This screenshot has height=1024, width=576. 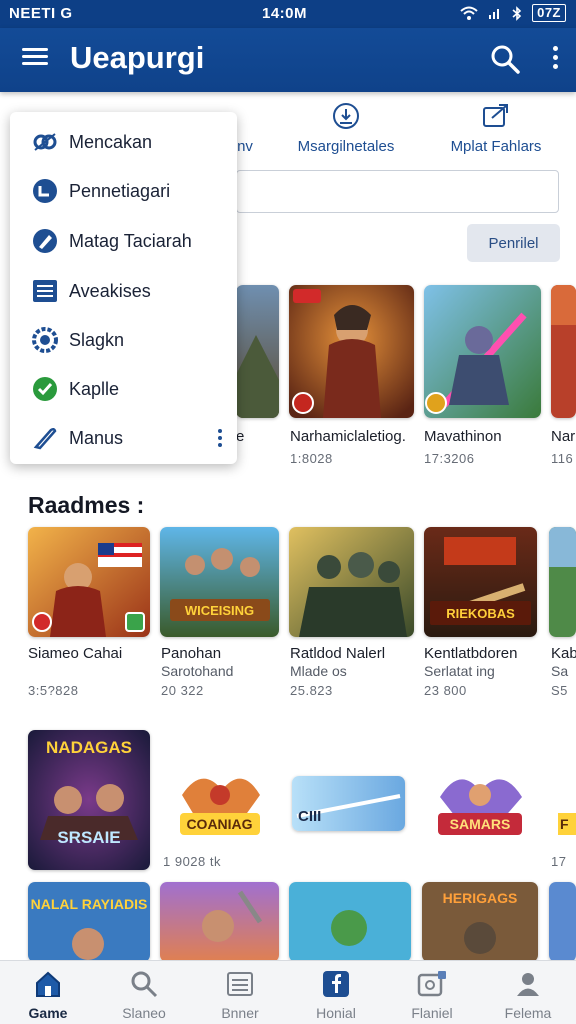 What do you see at coordinates (559, 690) in the screenshot?
I see `game-count: S5` at bounding box center [559, 690].